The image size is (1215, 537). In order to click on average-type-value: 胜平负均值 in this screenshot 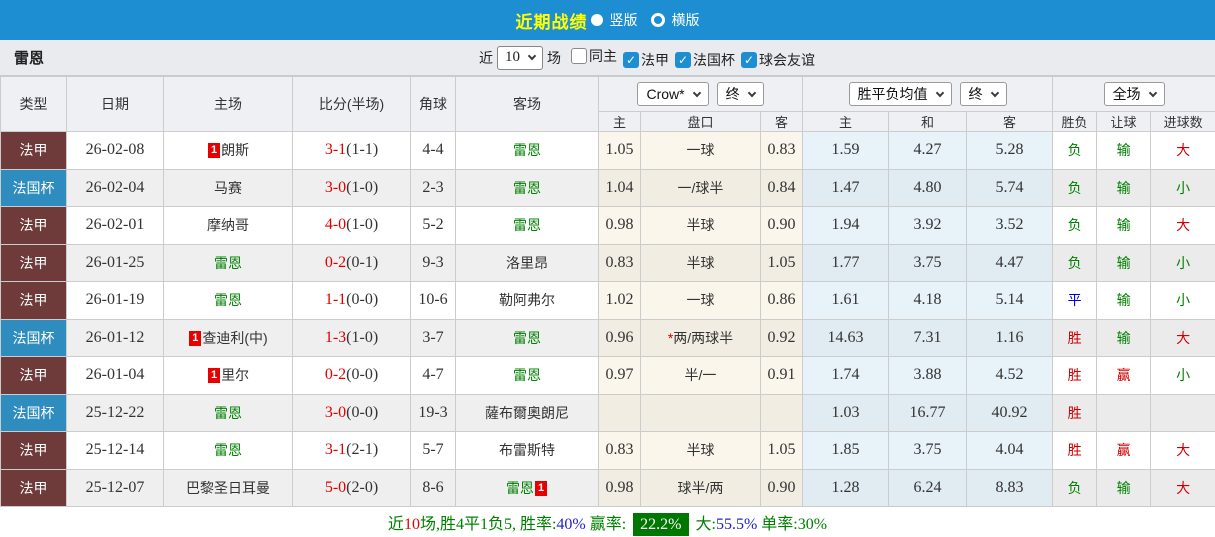, I will do `click(893, 94)`.